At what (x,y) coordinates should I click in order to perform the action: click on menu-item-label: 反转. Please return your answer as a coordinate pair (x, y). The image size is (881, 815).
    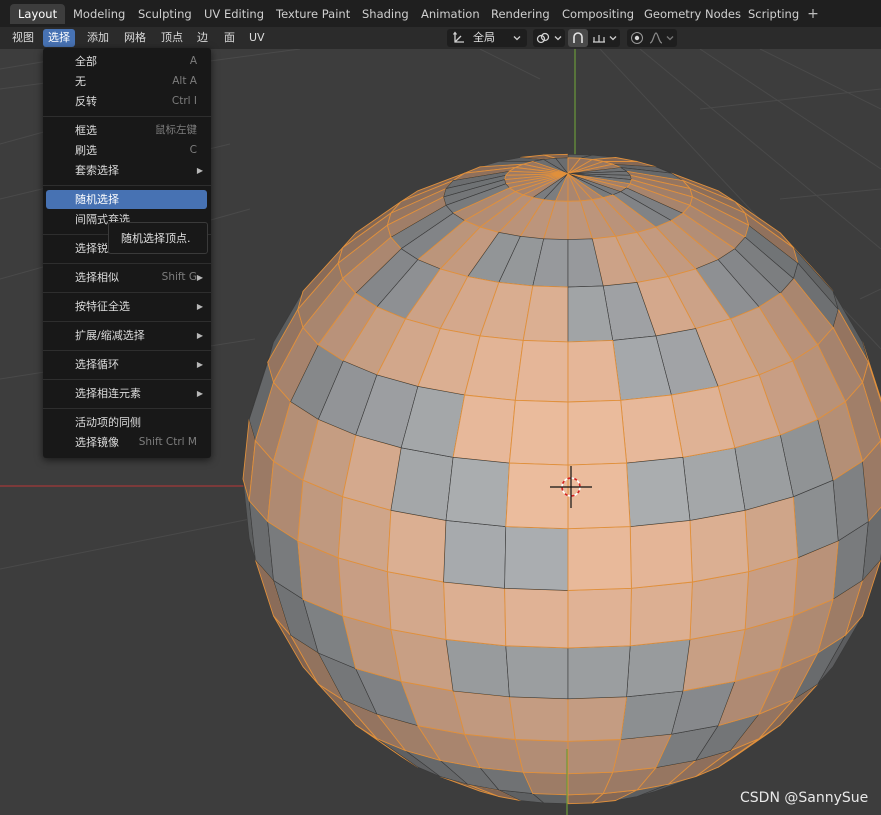
    Looking at the image, I should click on (86, 101).